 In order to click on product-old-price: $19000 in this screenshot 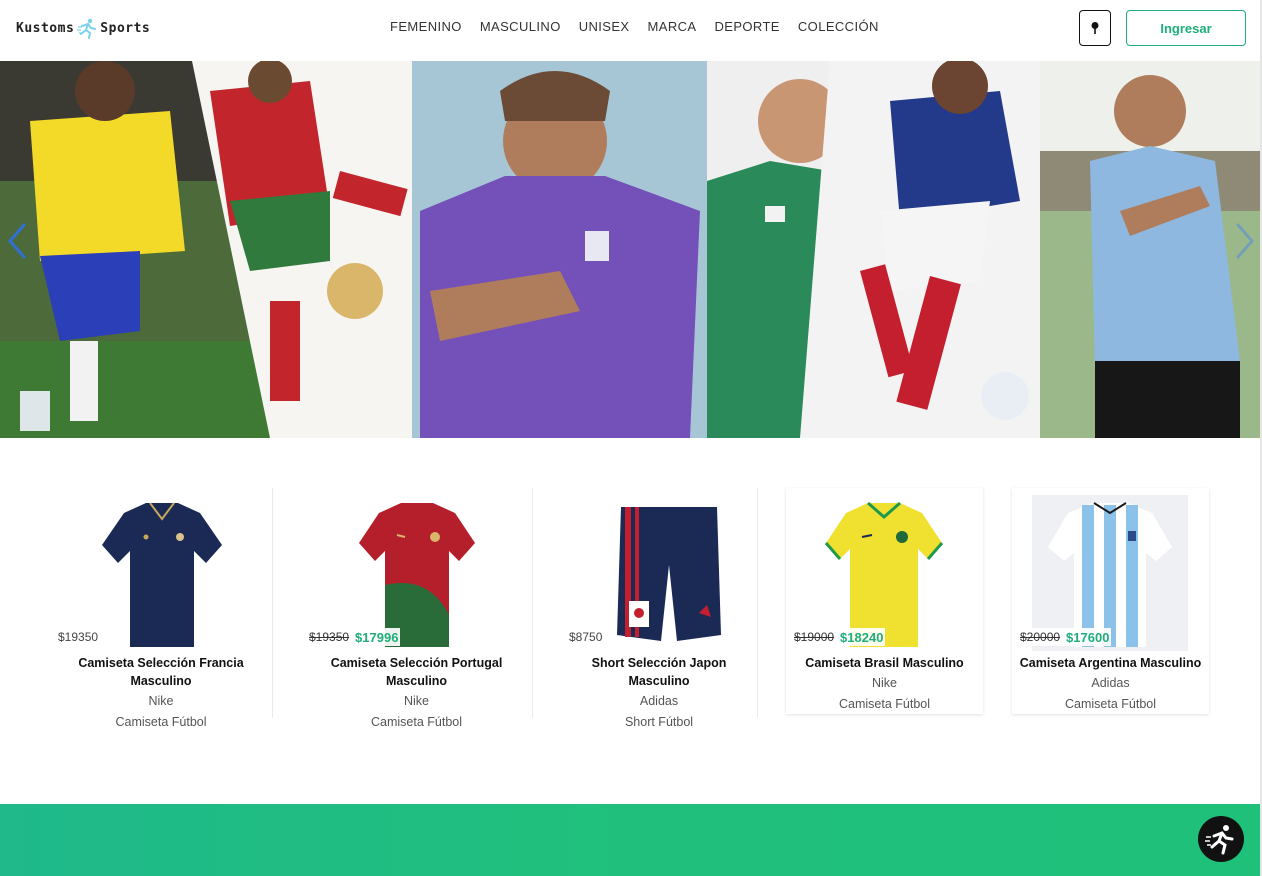, I will do `click(814, 637)`.